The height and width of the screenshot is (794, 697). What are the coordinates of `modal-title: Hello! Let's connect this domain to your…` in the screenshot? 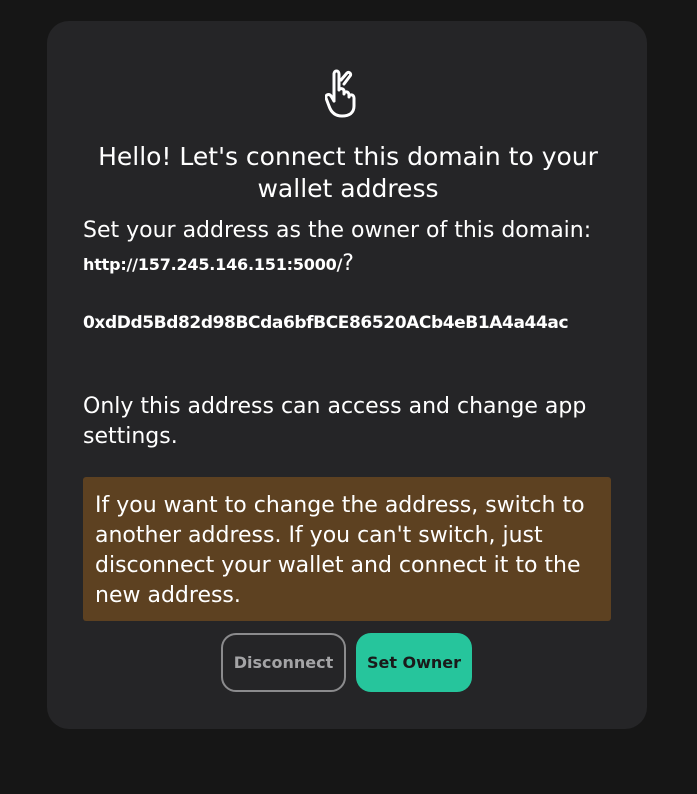 It's located at (348, 172).